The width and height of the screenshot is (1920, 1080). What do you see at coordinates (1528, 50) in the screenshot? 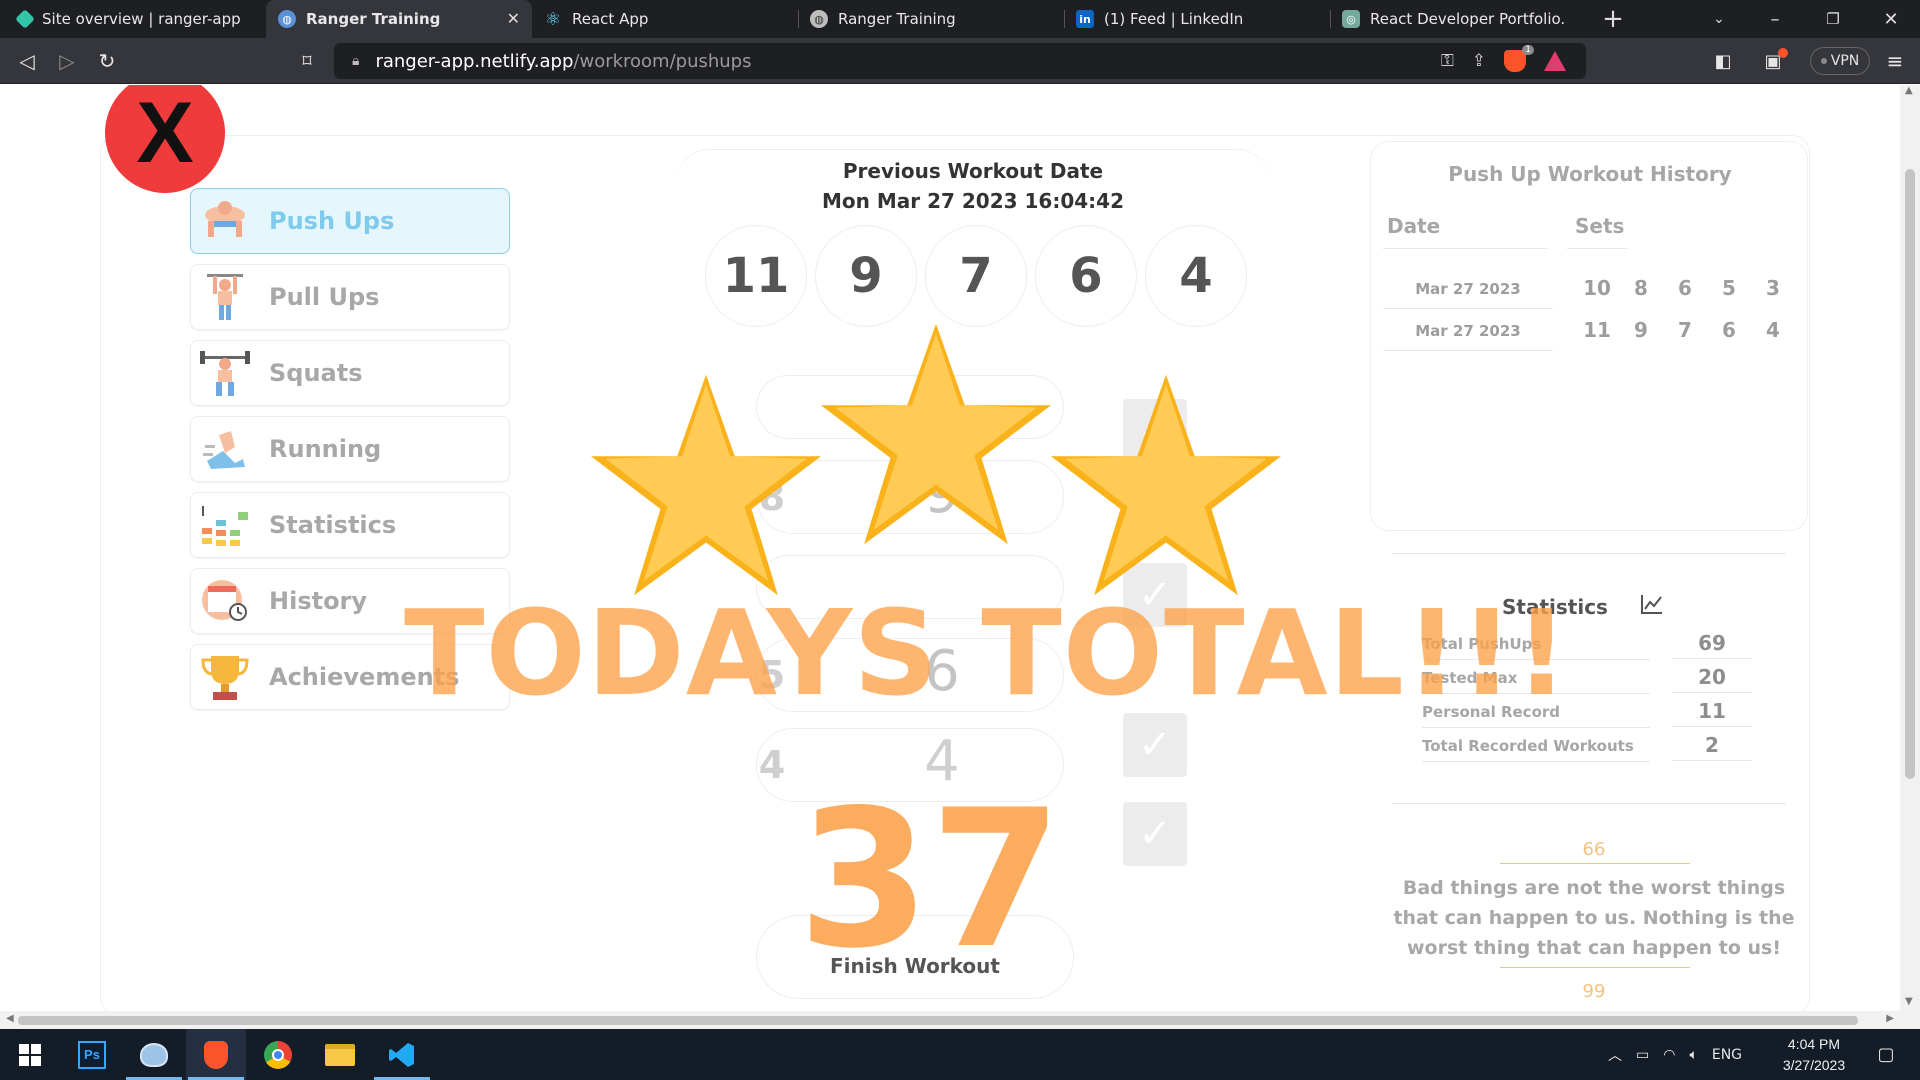
I see `shields-badge: 1` at bounding box center [1528, 50].